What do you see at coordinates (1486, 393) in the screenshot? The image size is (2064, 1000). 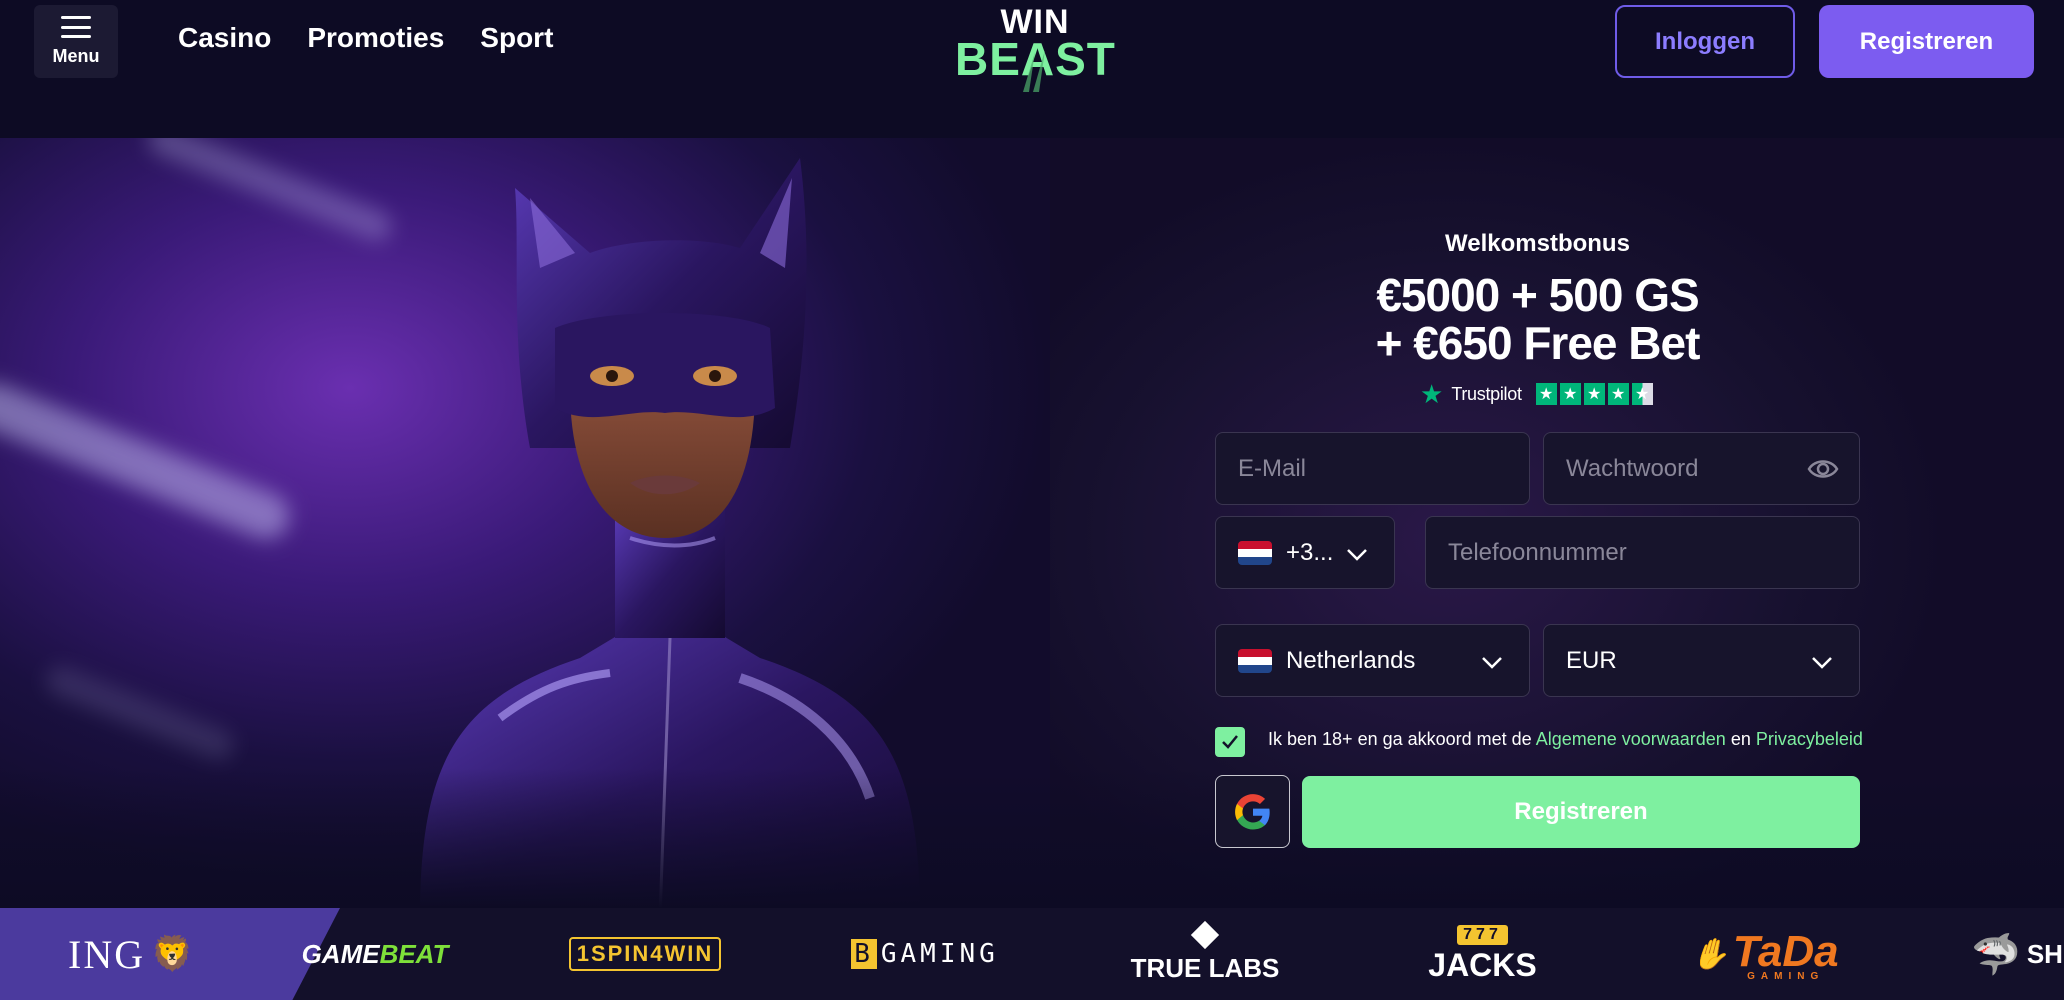 I see `trustpilot-label: Trustpilot` at bounding box center [1486, 393].